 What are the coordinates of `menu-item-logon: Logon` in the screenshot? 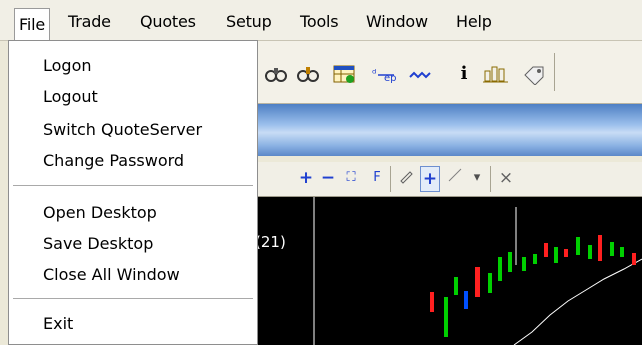 It's located at (67, 66).